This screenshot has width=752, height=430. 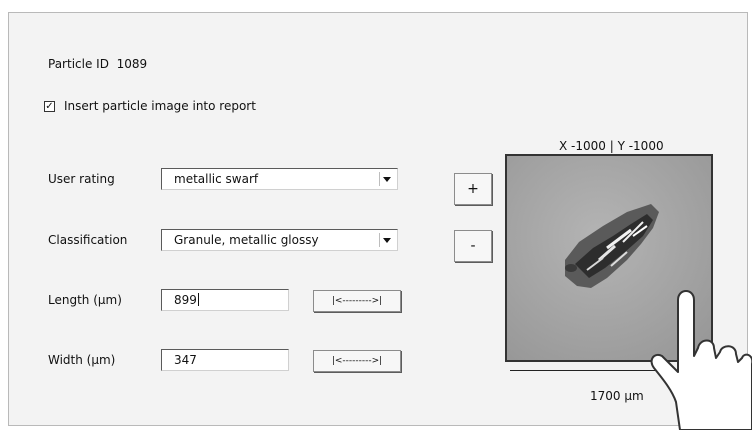 I want to click on measure-length-button: |<--------->|, so click(x=357, y=301).